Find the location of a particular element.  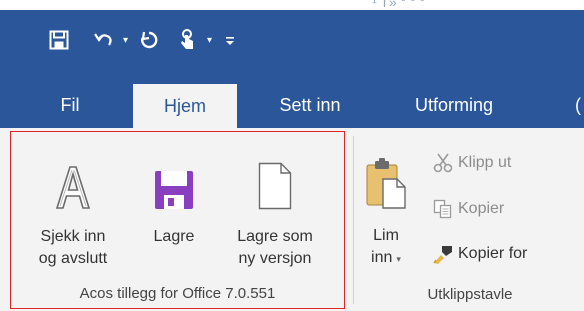

floppy-disk-icon is located at coordinates (59, 40).